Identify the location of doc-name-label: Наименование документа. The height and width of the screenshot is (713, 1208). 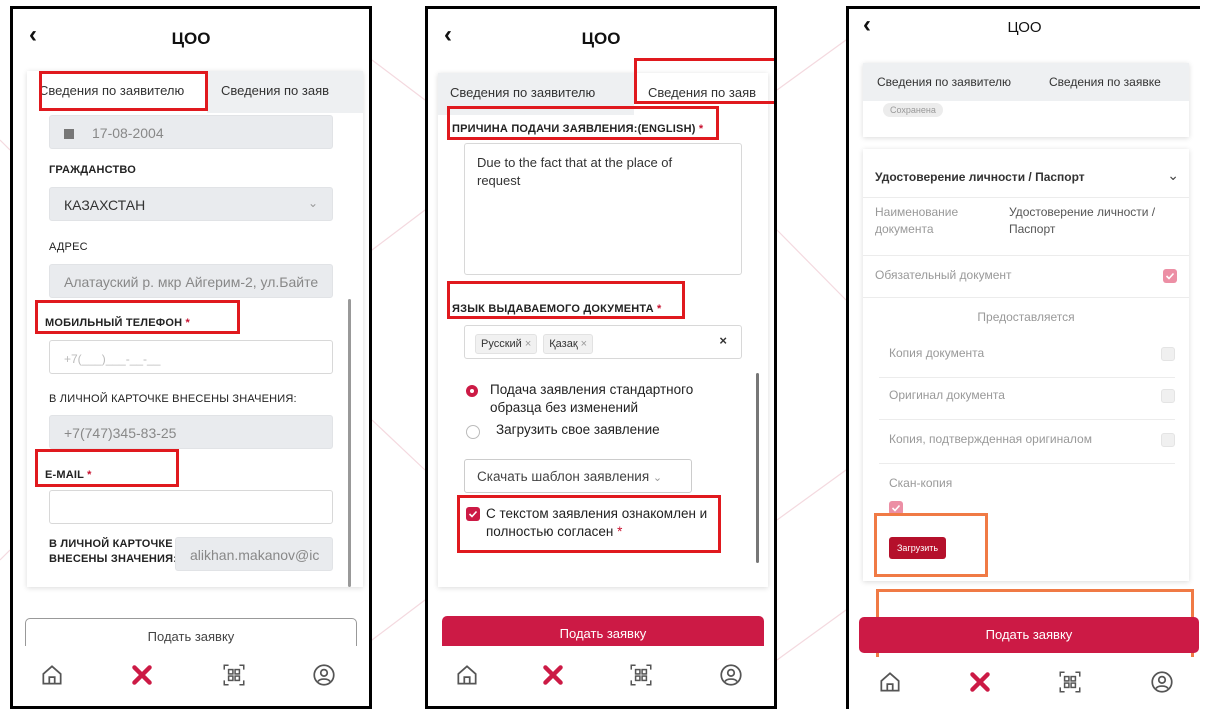
(917, 220).